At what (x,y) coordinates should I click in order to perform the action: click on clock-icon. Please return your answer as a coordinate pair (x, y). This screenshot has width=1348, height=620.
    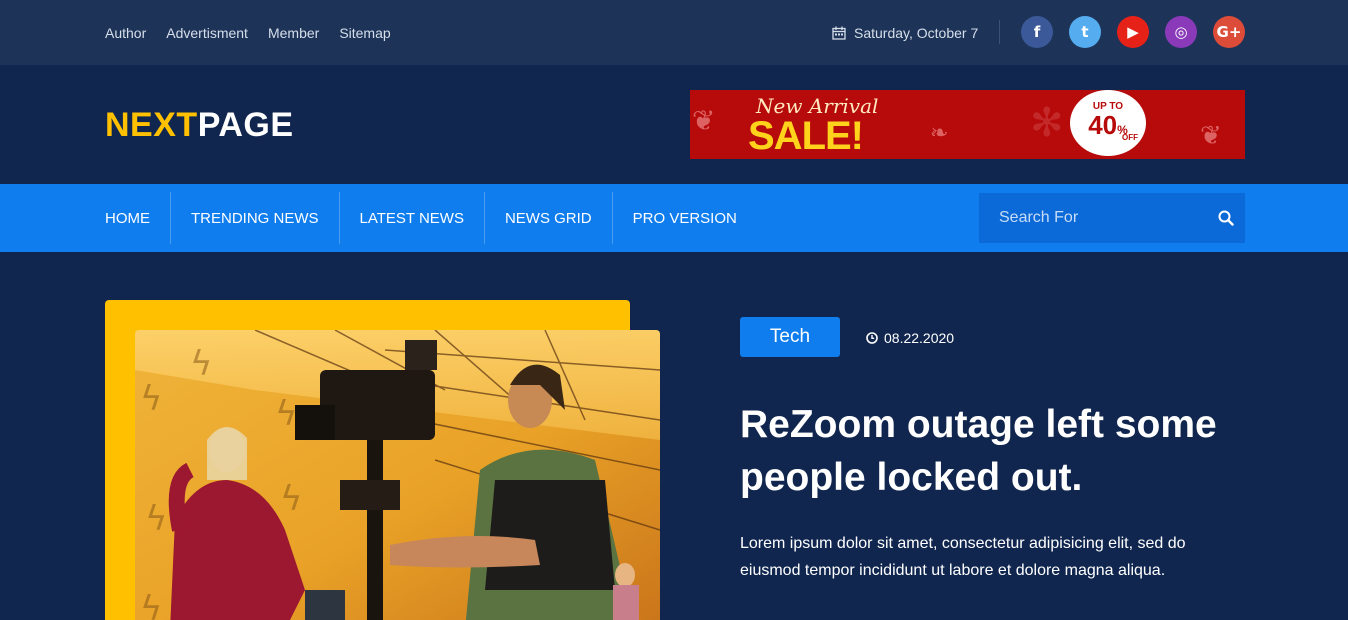
    Looking at the image, I should click on (872, 338).